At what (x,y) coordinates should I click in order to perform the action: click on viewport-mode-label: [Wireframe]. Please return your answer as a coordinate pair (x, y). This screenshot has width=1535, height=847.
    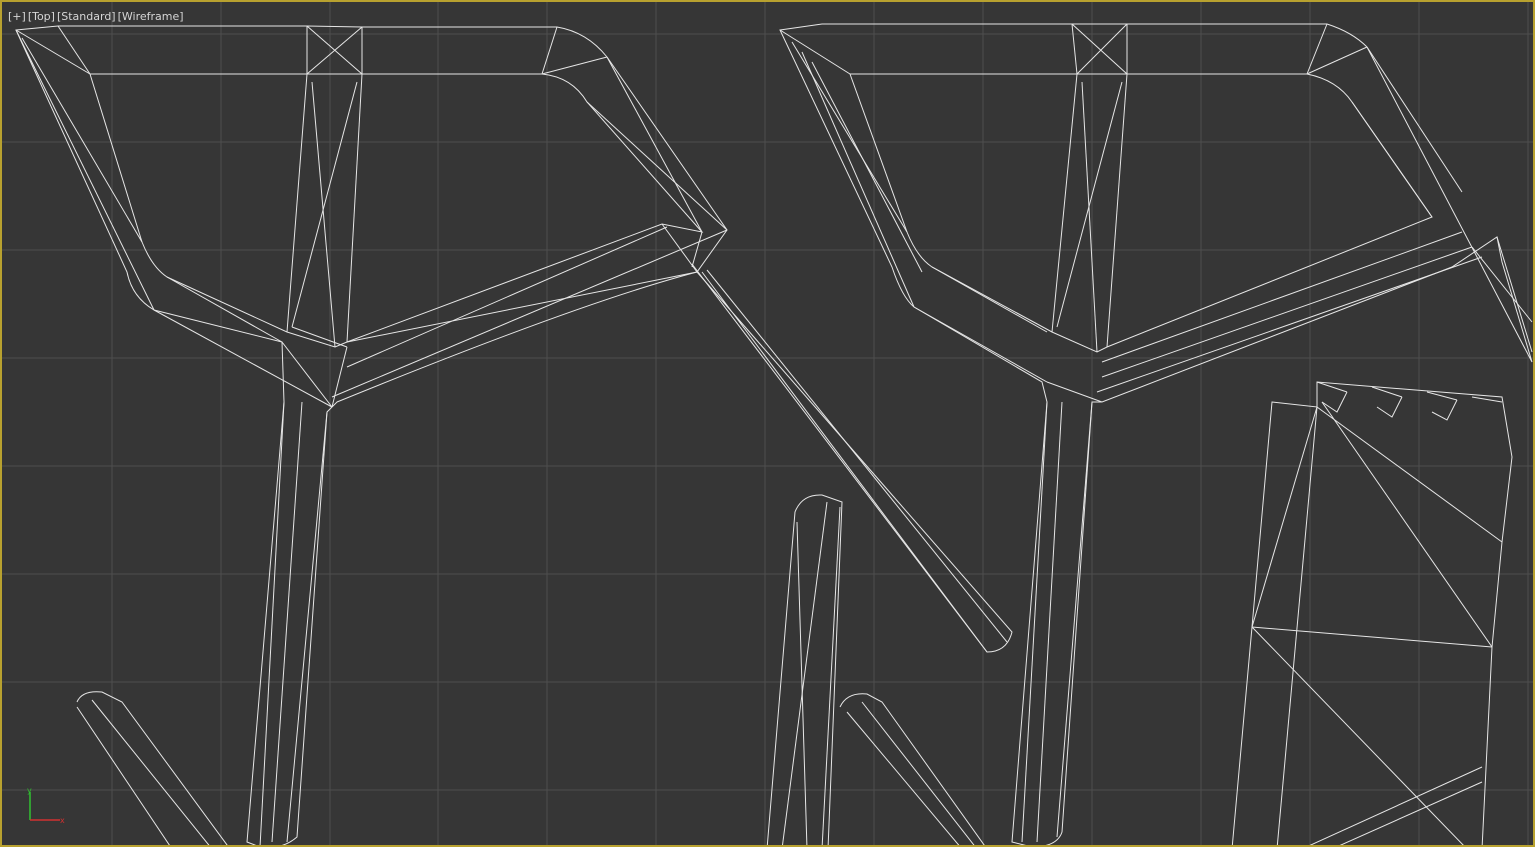
    Looking at the image, I should click on (151, 16).